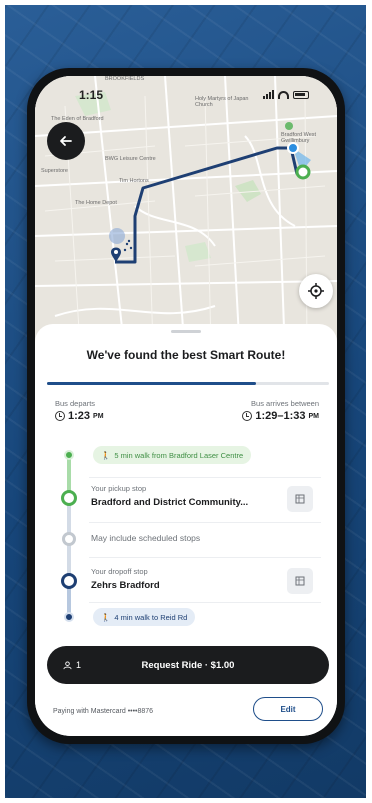 The height and width of the screenshot is (803, 372). I want to click on arrow-left-icon, so click(66, 141).